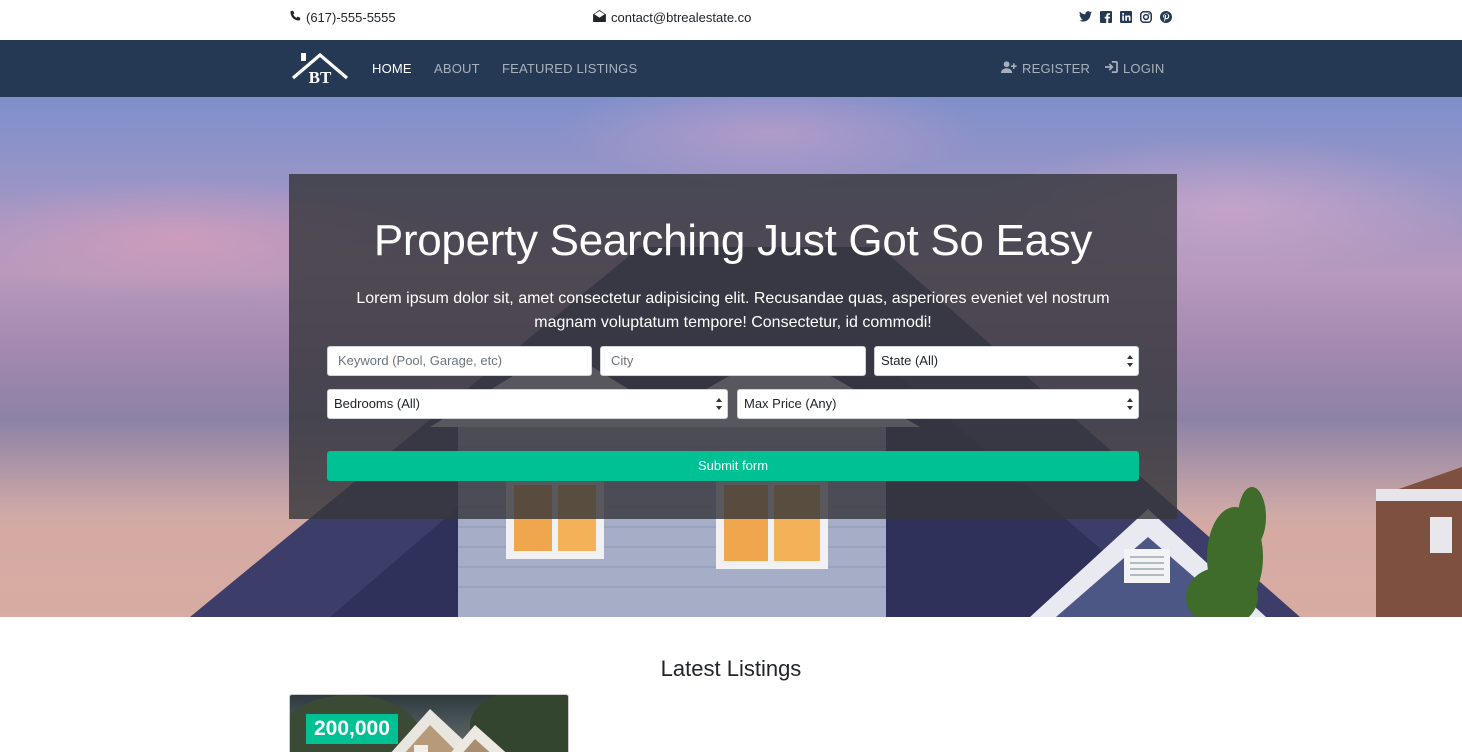 This screenshot has height=752, width=1462. I want to click on brand-logo: BT, so click(320, 69).